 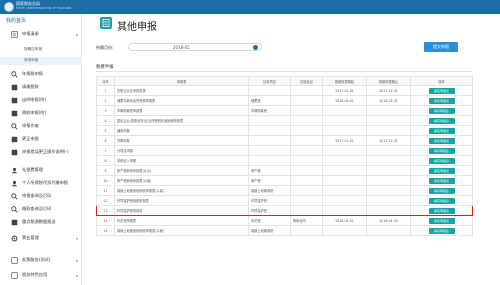 I want to click on form-name: 非税收入申报, so click(x=181, y=160).